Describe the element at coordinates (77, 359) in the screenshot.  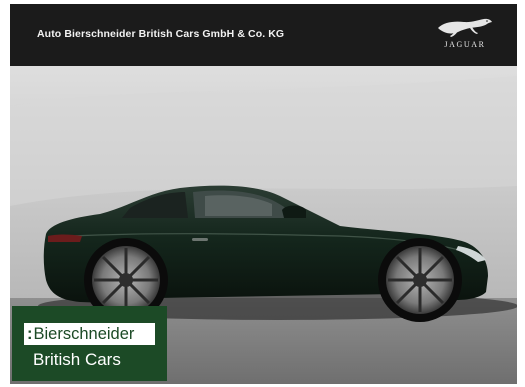
I see `badge-line2: British Cars` at that location.